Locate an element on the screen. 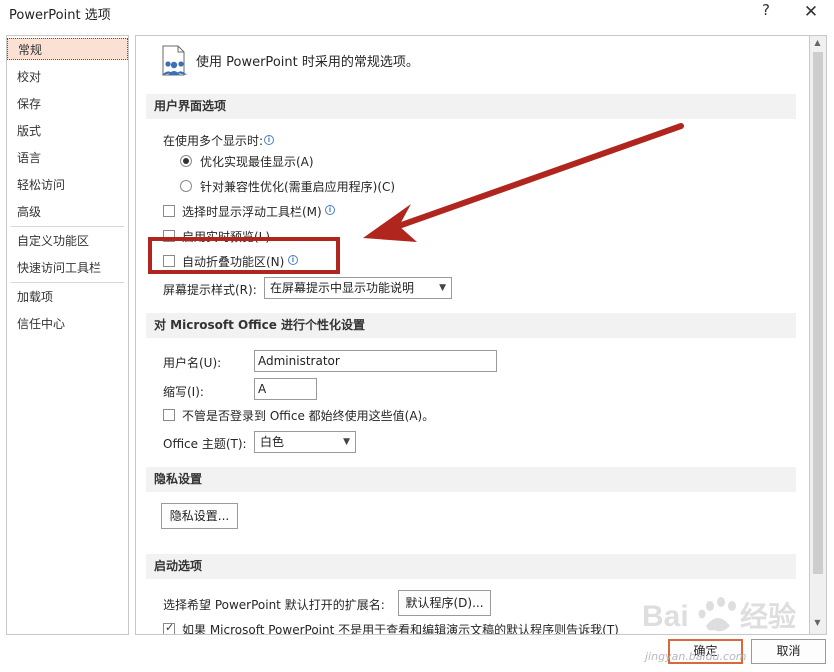  screentip-style-label: 屏幕提示样式(R): is located at coordinates (210, 290).